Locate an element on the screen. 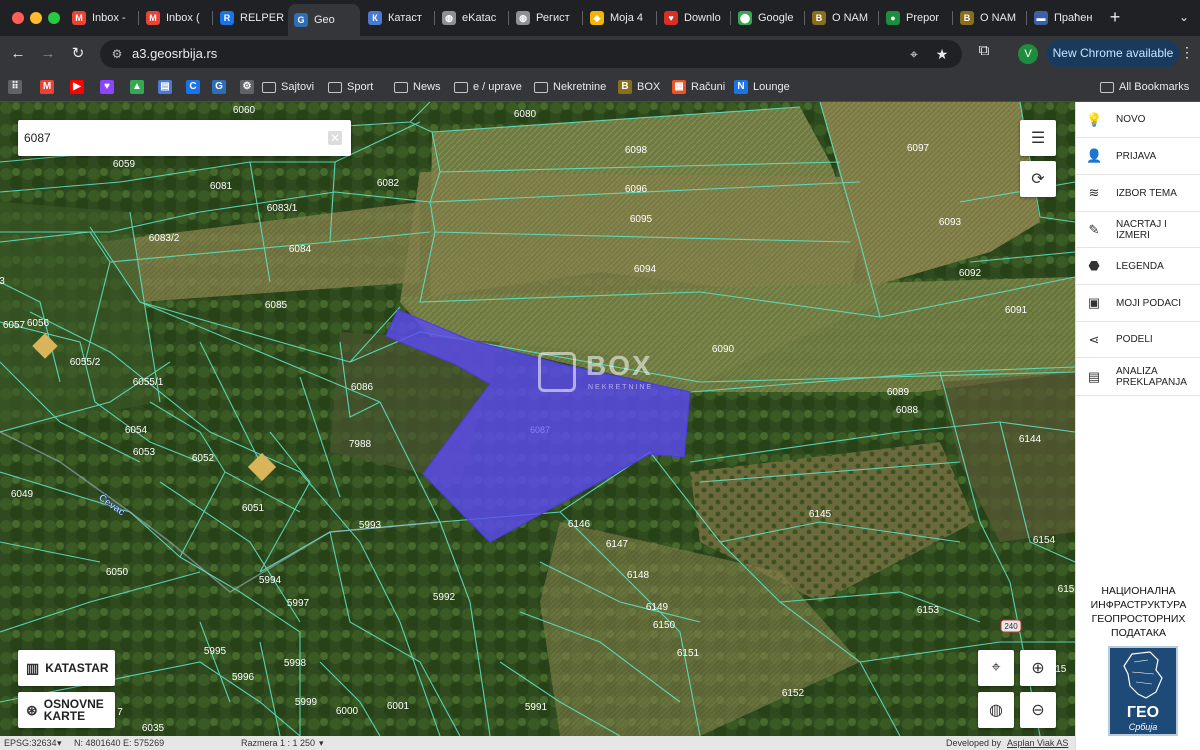 The image size is (1200, 750). menu-item-nacrtaj-i-izmeri: ✎ NACRTAJ I IZMERI is located at coordinates (1138, 230).